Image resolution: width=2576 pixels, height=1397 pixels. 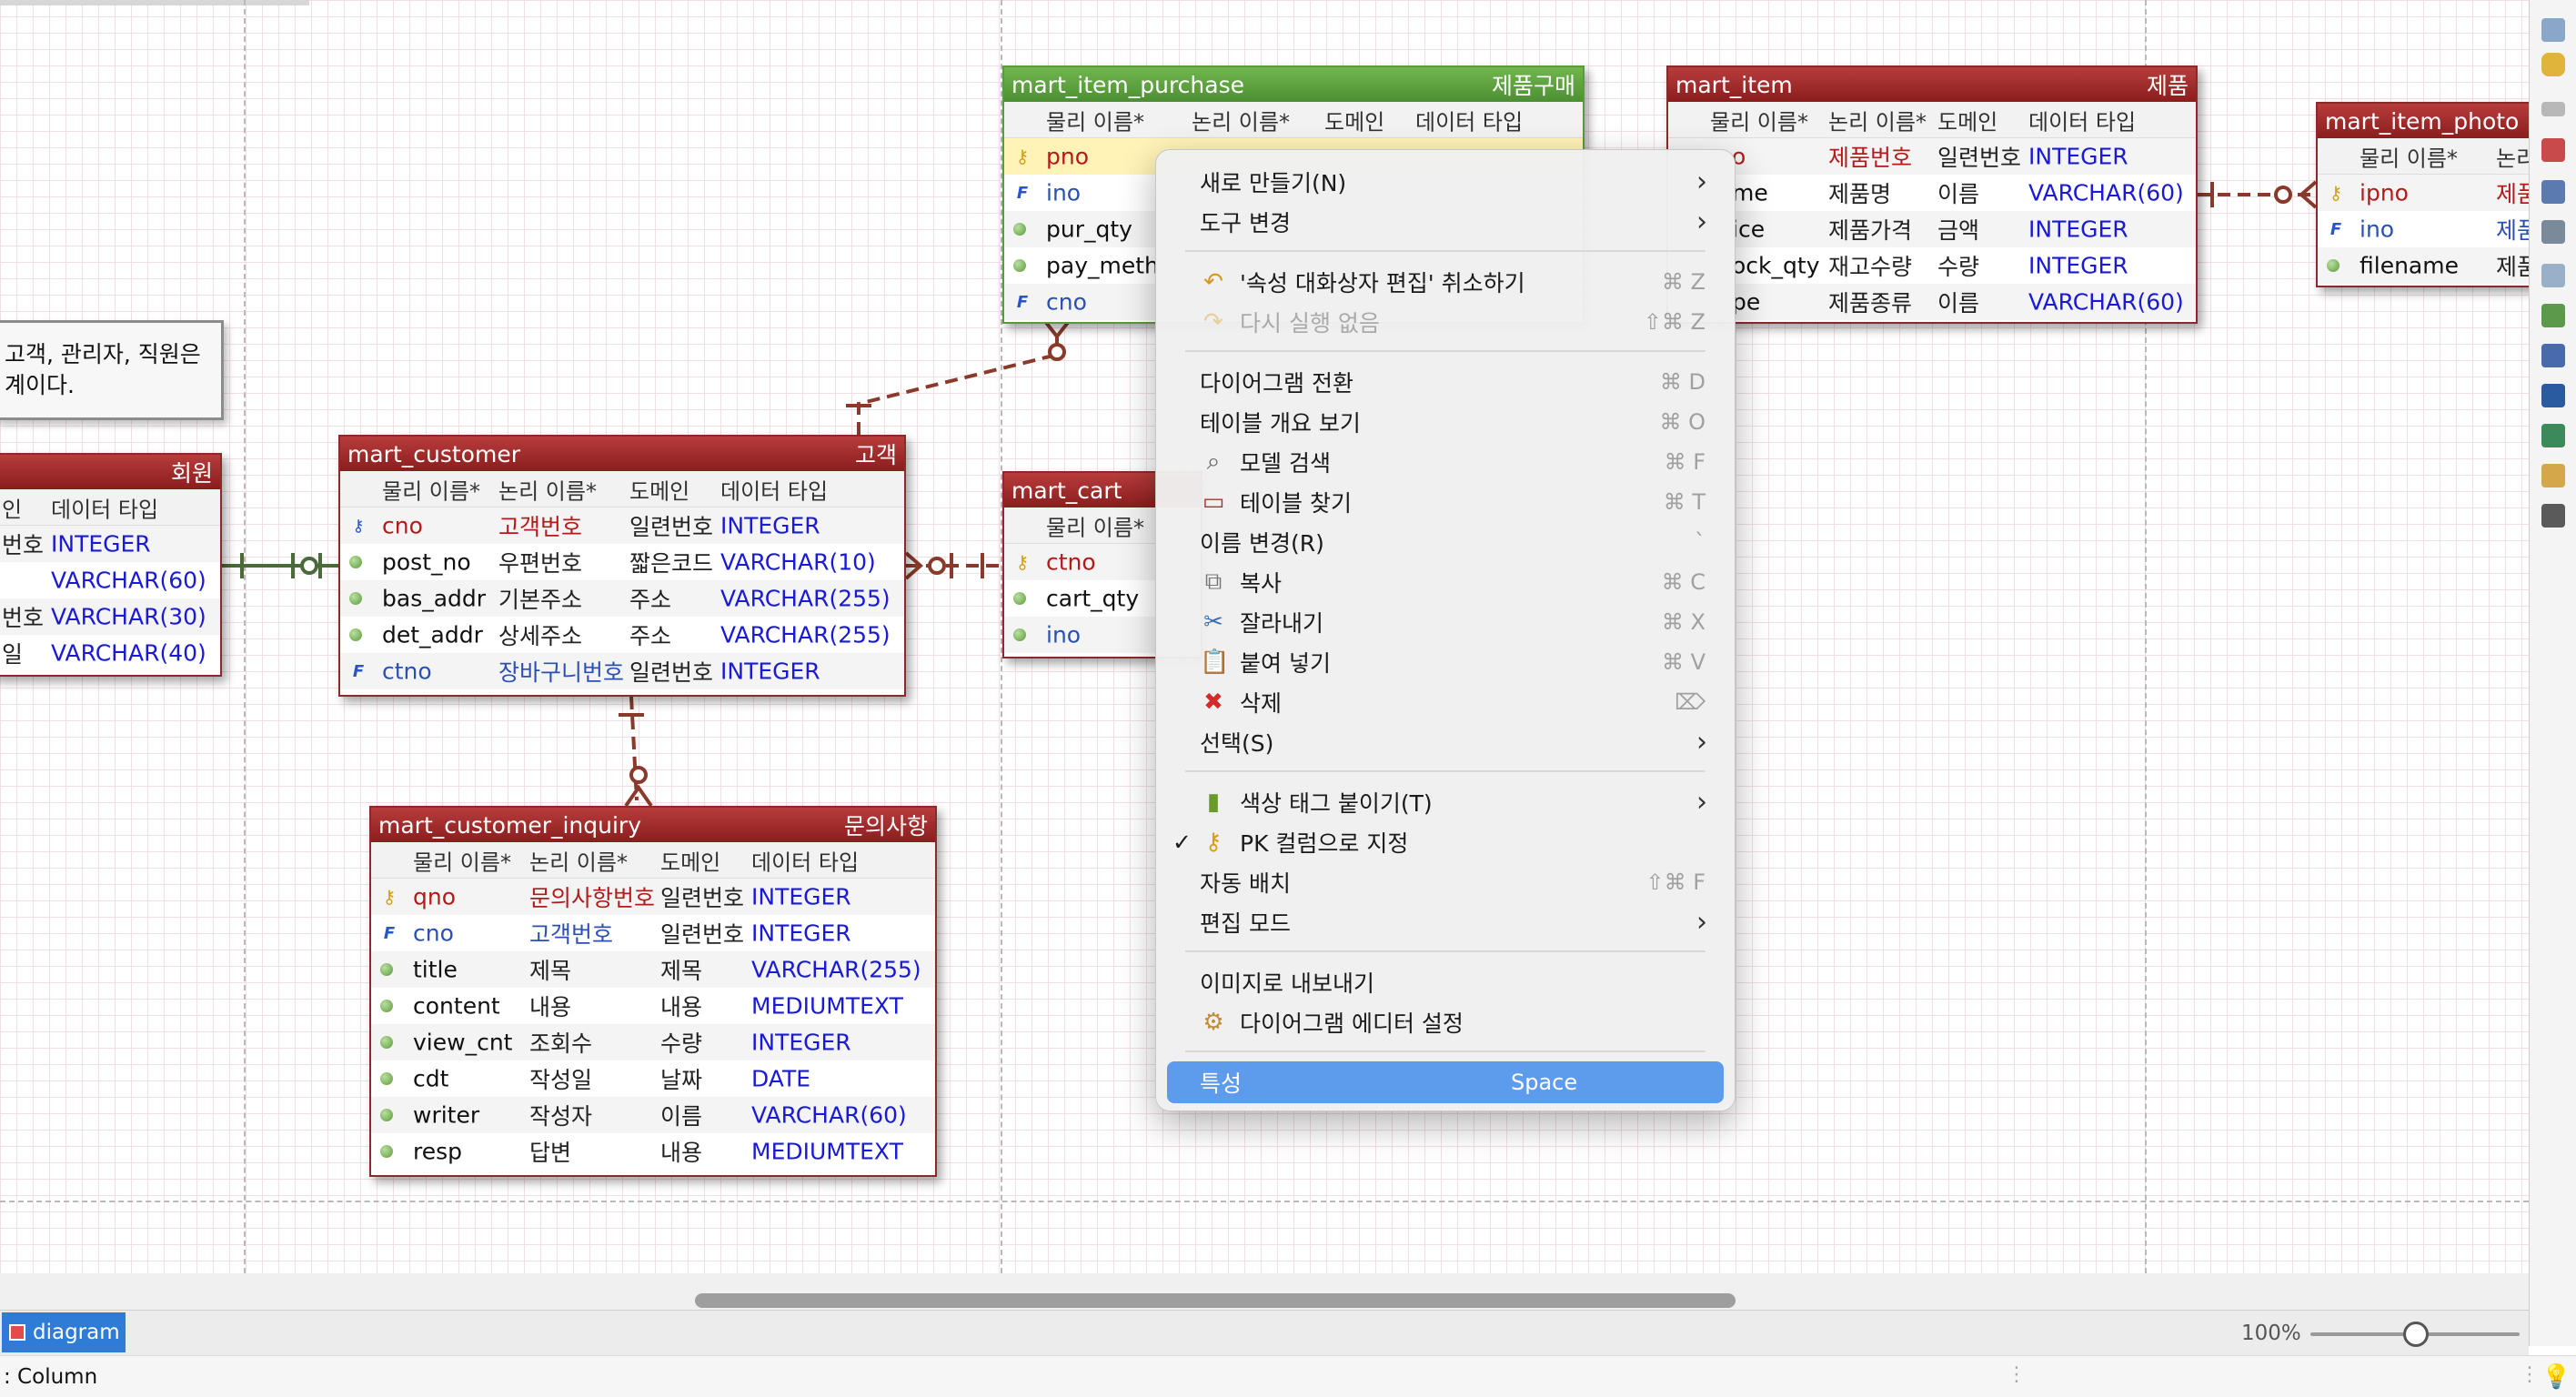 What do you see at coordinates (110, 617) in the screenshot?
I see `entity-row: 번호 VARCHAR(30)` at bounding box center [110, 617].